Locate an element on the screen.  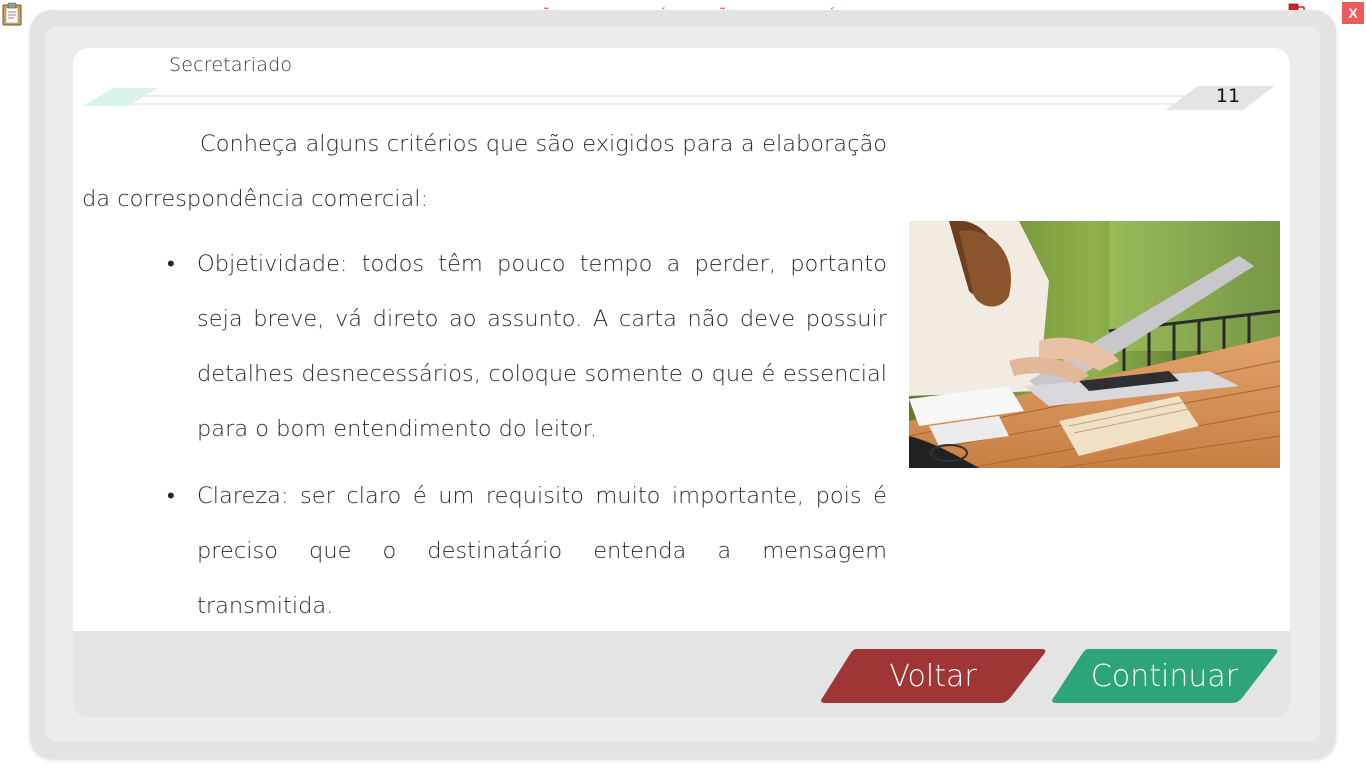
continue-button-label: Continuar is located at coordinates (1164, 676).